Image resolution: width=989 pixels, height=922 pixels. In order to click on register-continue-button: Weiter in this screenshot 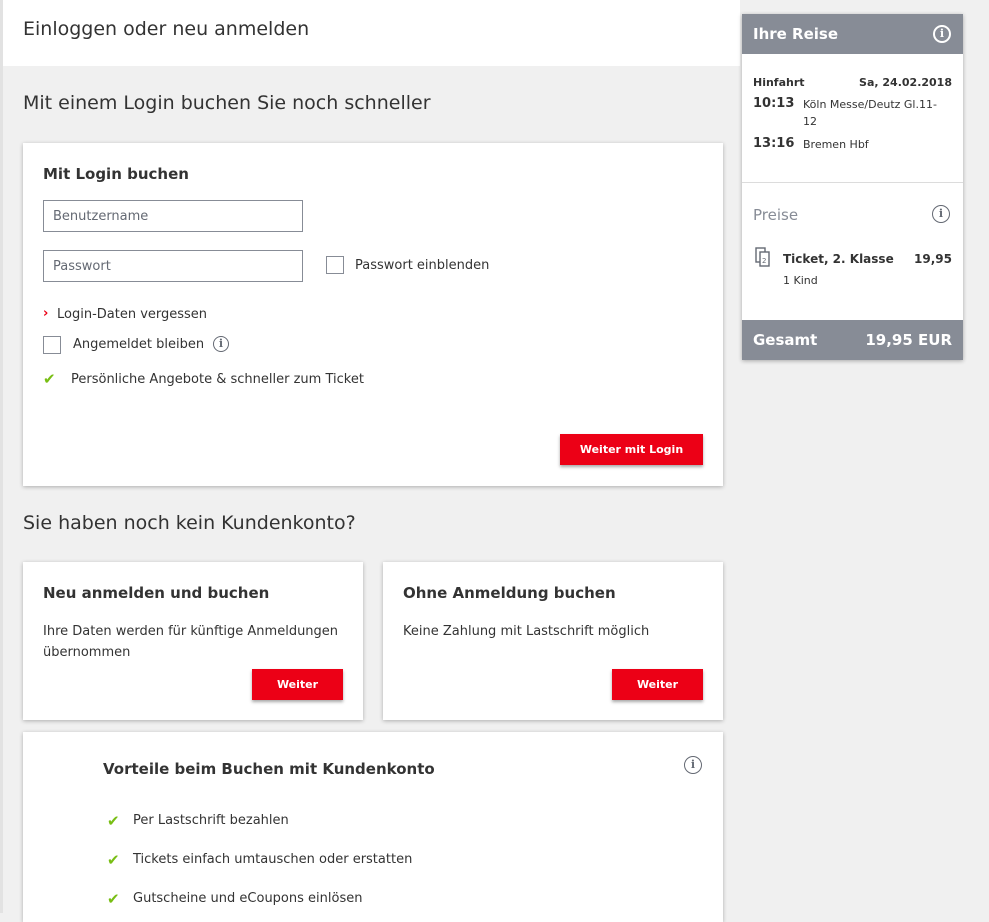, I will do `click(297, 684)`.